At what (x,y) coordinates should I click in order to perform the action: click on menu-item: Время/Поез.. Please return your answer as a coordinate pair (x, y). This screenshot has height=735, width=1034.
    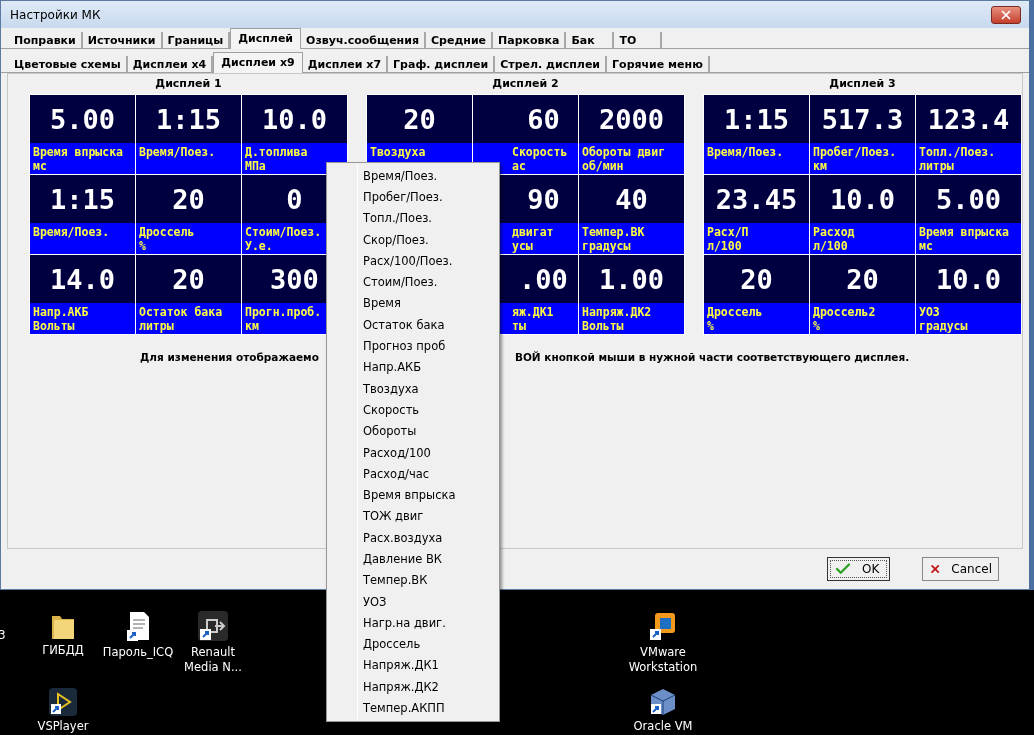
    Looking at the image, I should click on (427, 176).